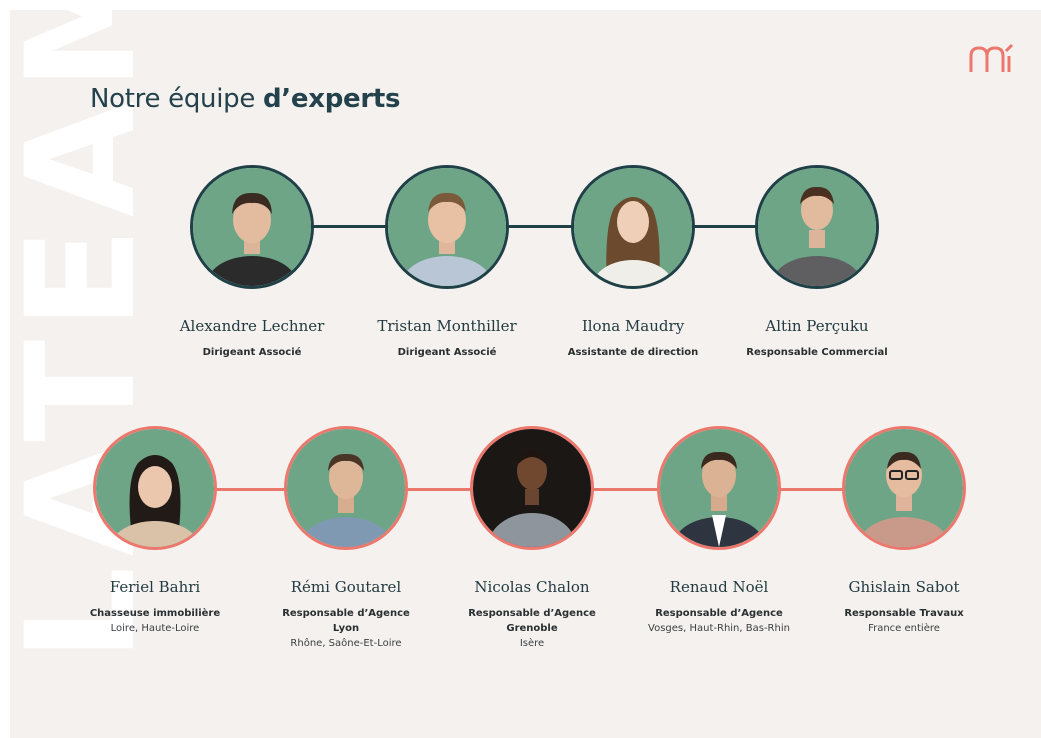 The height and width of the screenshot is (738, 1041). I want to click on team-member-card: Altin Perçuku Responsable Commercial, so click(817, 261).